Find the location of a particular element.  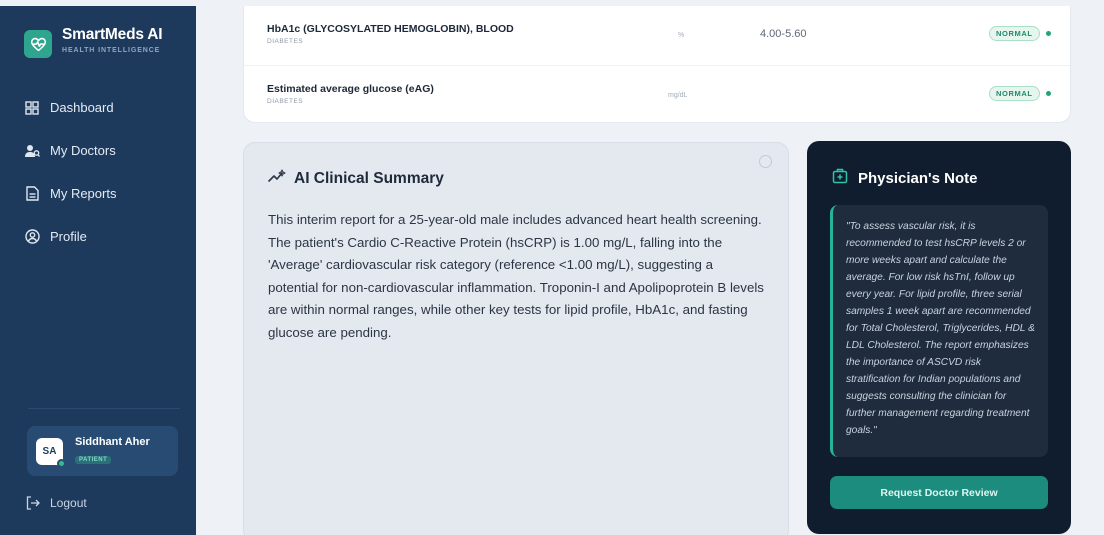

sidebar-item-label: Dashboard is located at coordinates (82, 107).